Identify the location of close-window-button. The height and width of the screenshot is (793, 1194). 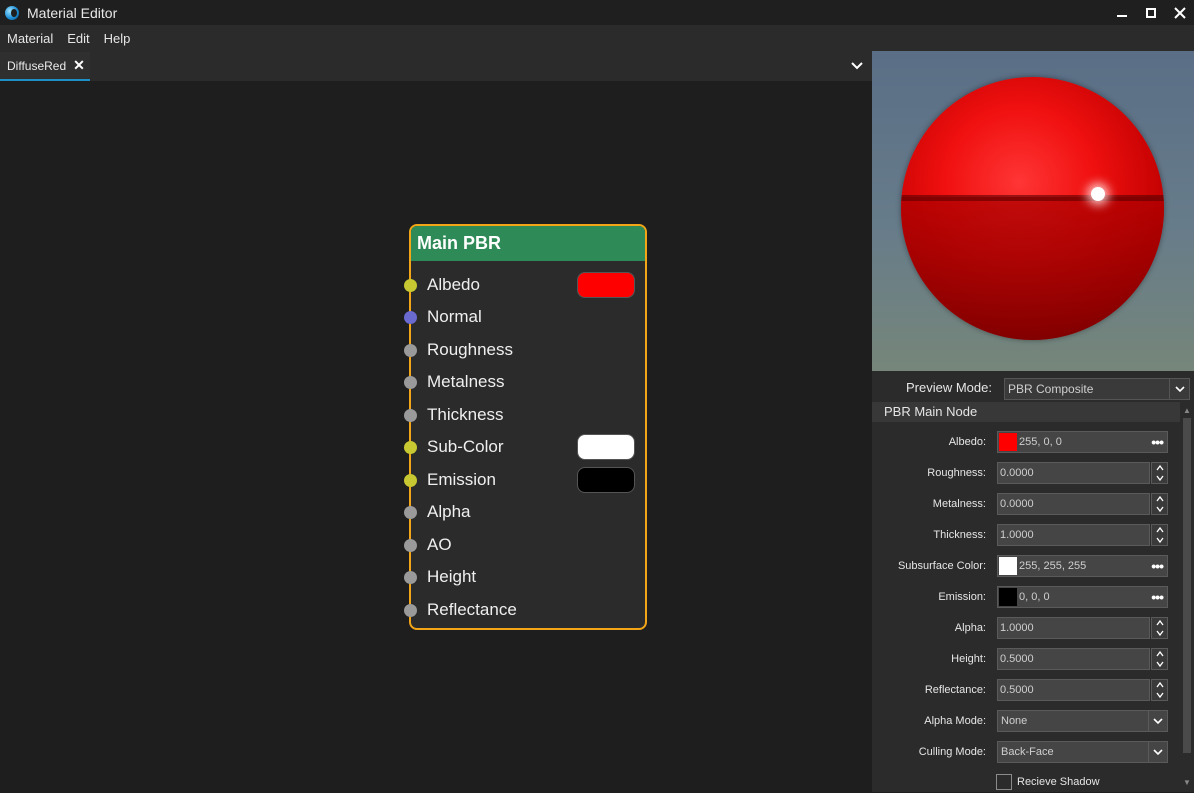
(1179, 12).